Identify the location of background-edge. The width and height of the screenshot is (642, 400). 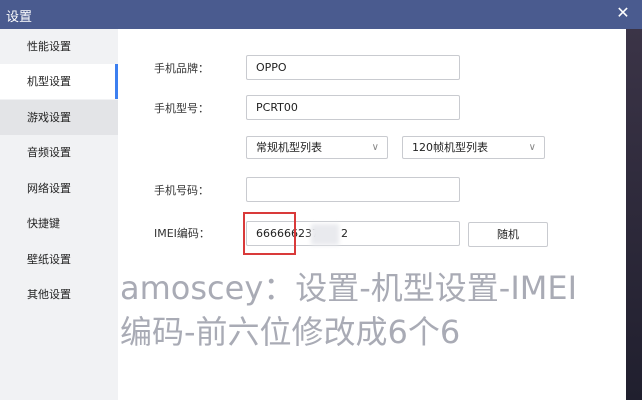
(634, 214).